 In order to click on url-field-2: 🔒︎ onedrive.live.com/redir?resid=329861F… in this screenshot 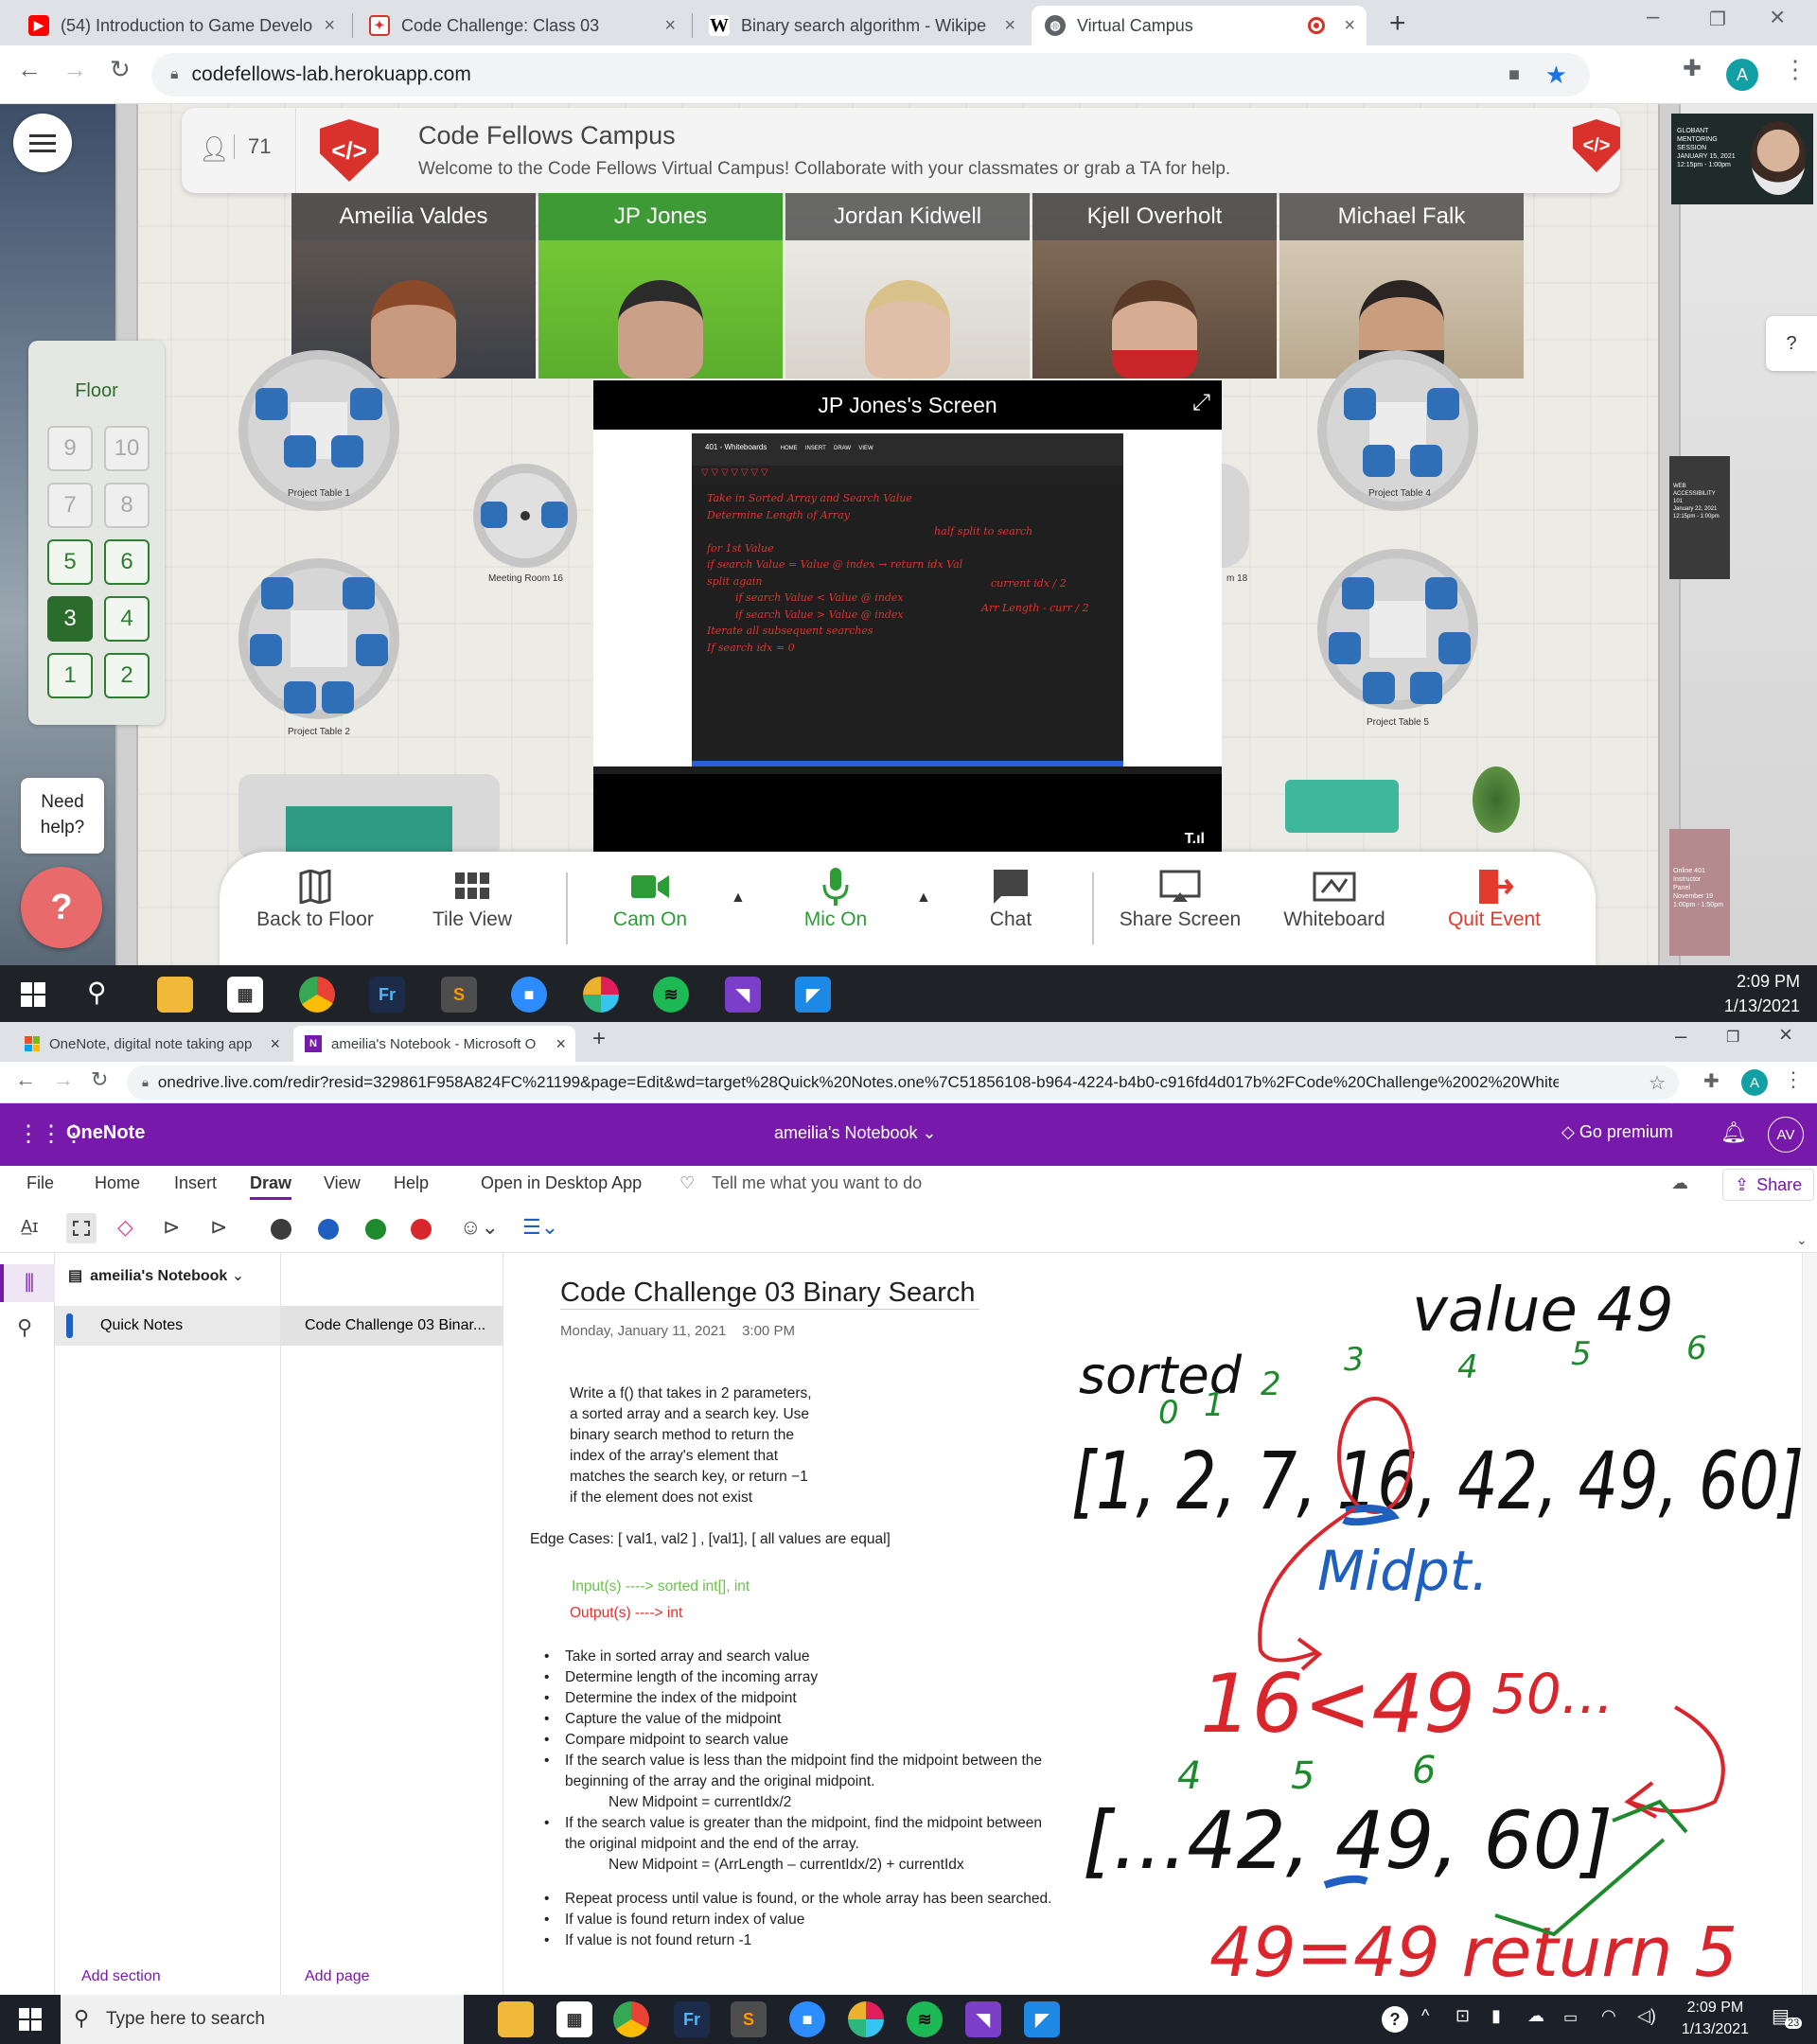, I will do `click(903, 1083)`.